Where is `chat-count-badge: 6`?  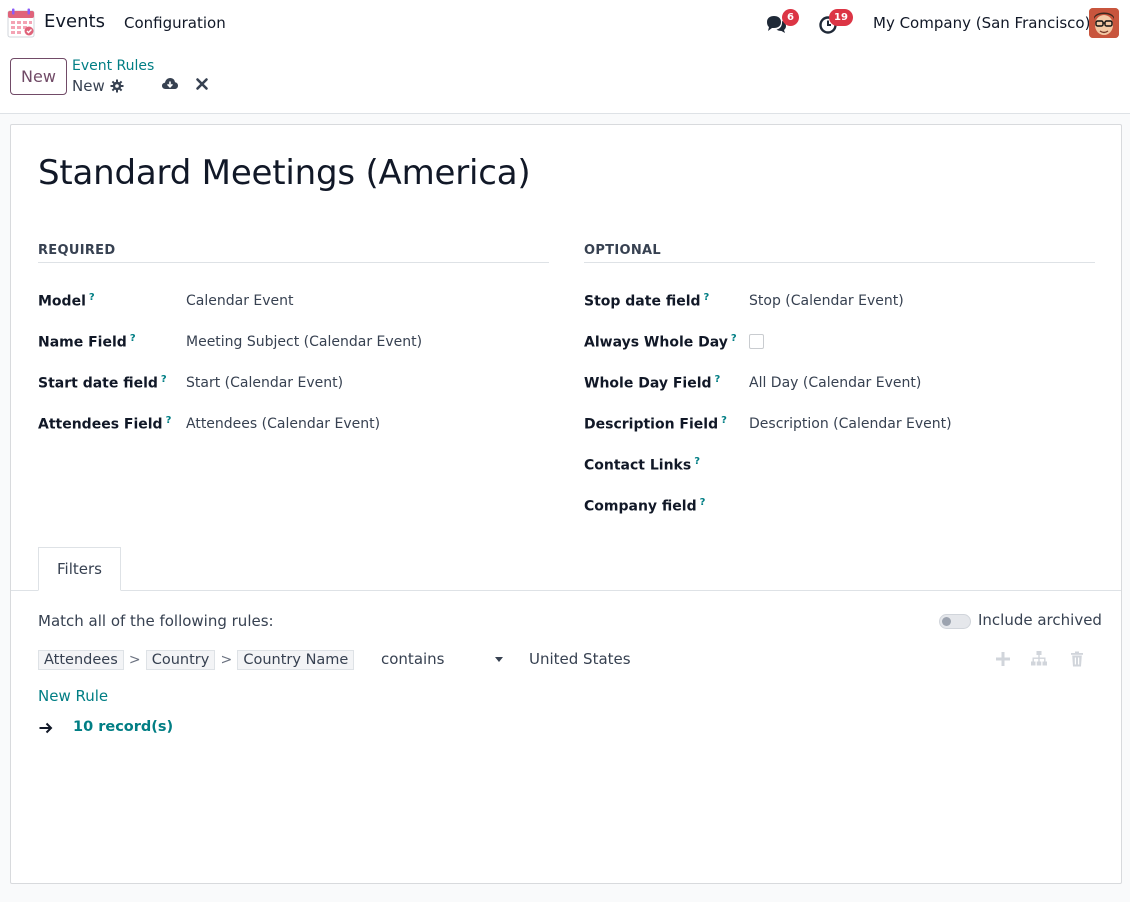
chat-count-badge: 6 is located at coordinates (790, 17).